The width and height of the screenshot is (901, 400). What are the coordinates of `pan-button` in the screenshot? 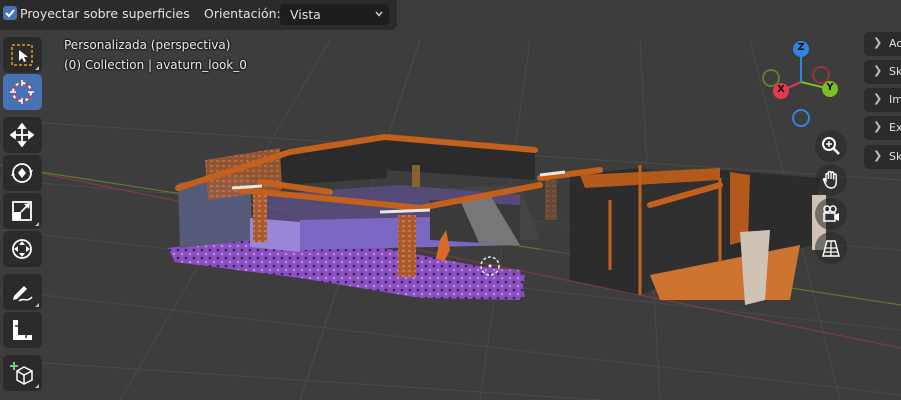 It's located at (831, 180).